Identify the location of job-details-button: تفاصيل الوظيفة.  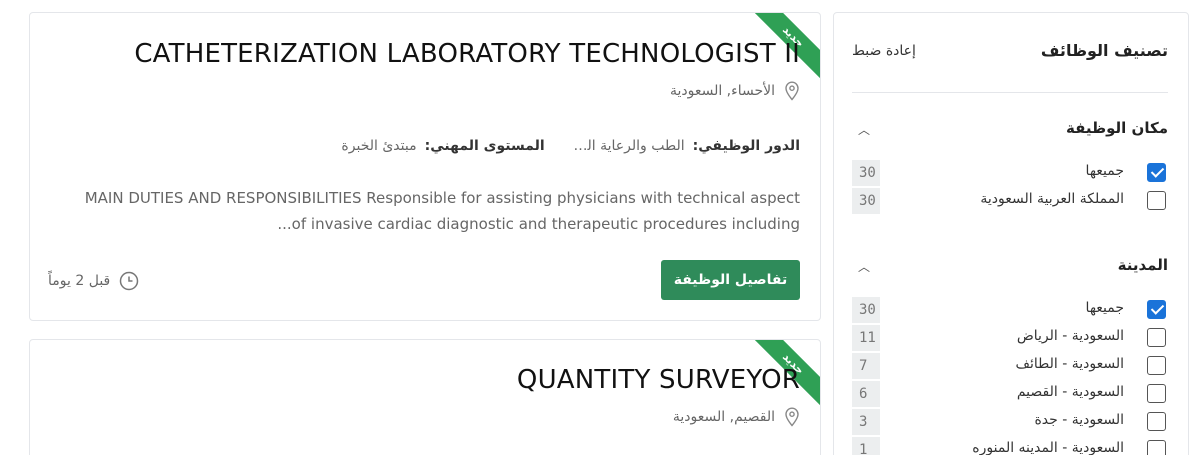
(730, 280).